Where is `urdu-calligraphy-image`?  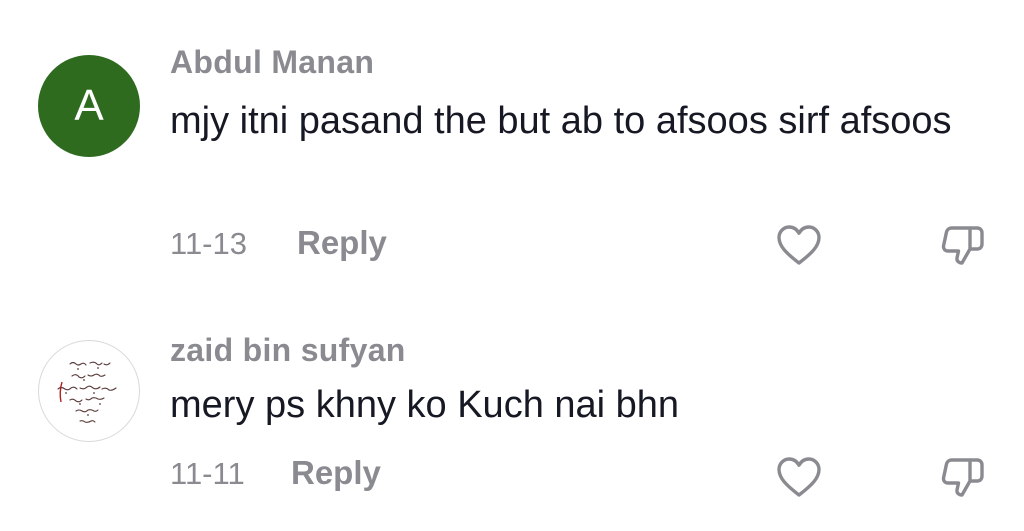
urdu-calligraphy-image is located at coordinates (87, 392).